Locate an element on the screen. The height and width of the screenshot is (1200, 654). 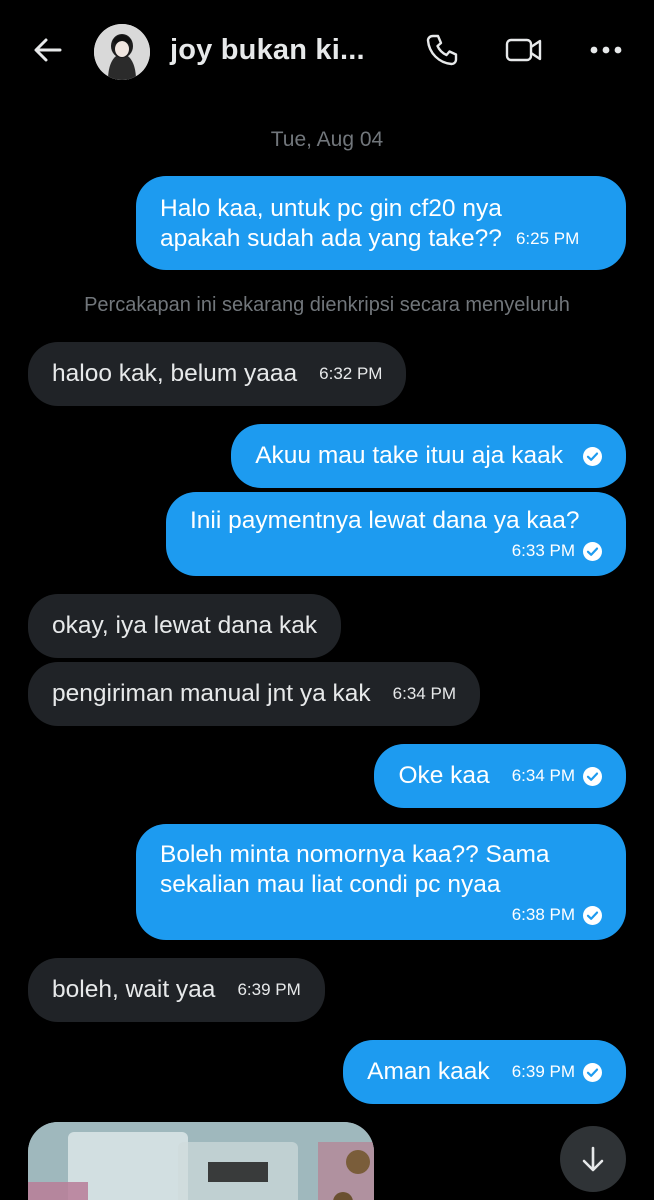
date-separator: Tue, Aug 04 is located at coordinates (327, 139).